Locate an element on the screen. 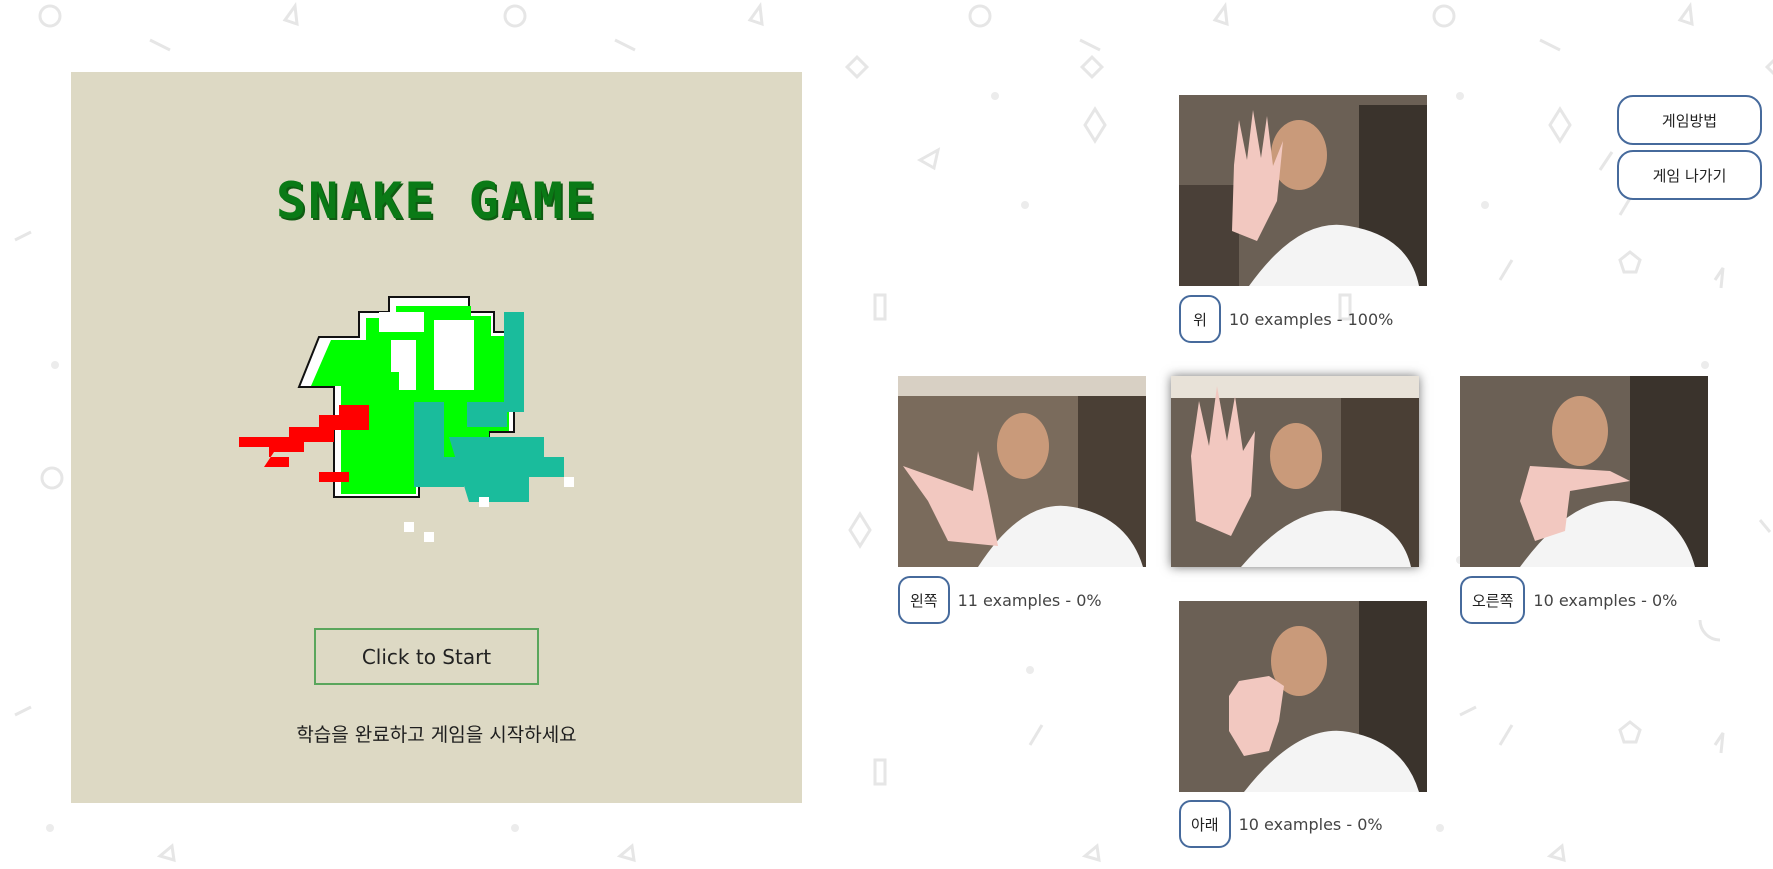 Image resolution: width=1773 pixels, height=869 pixels. start-hint: 학습을 완료하고 게임을 시작하세요 is located at coordinates (436, 735).